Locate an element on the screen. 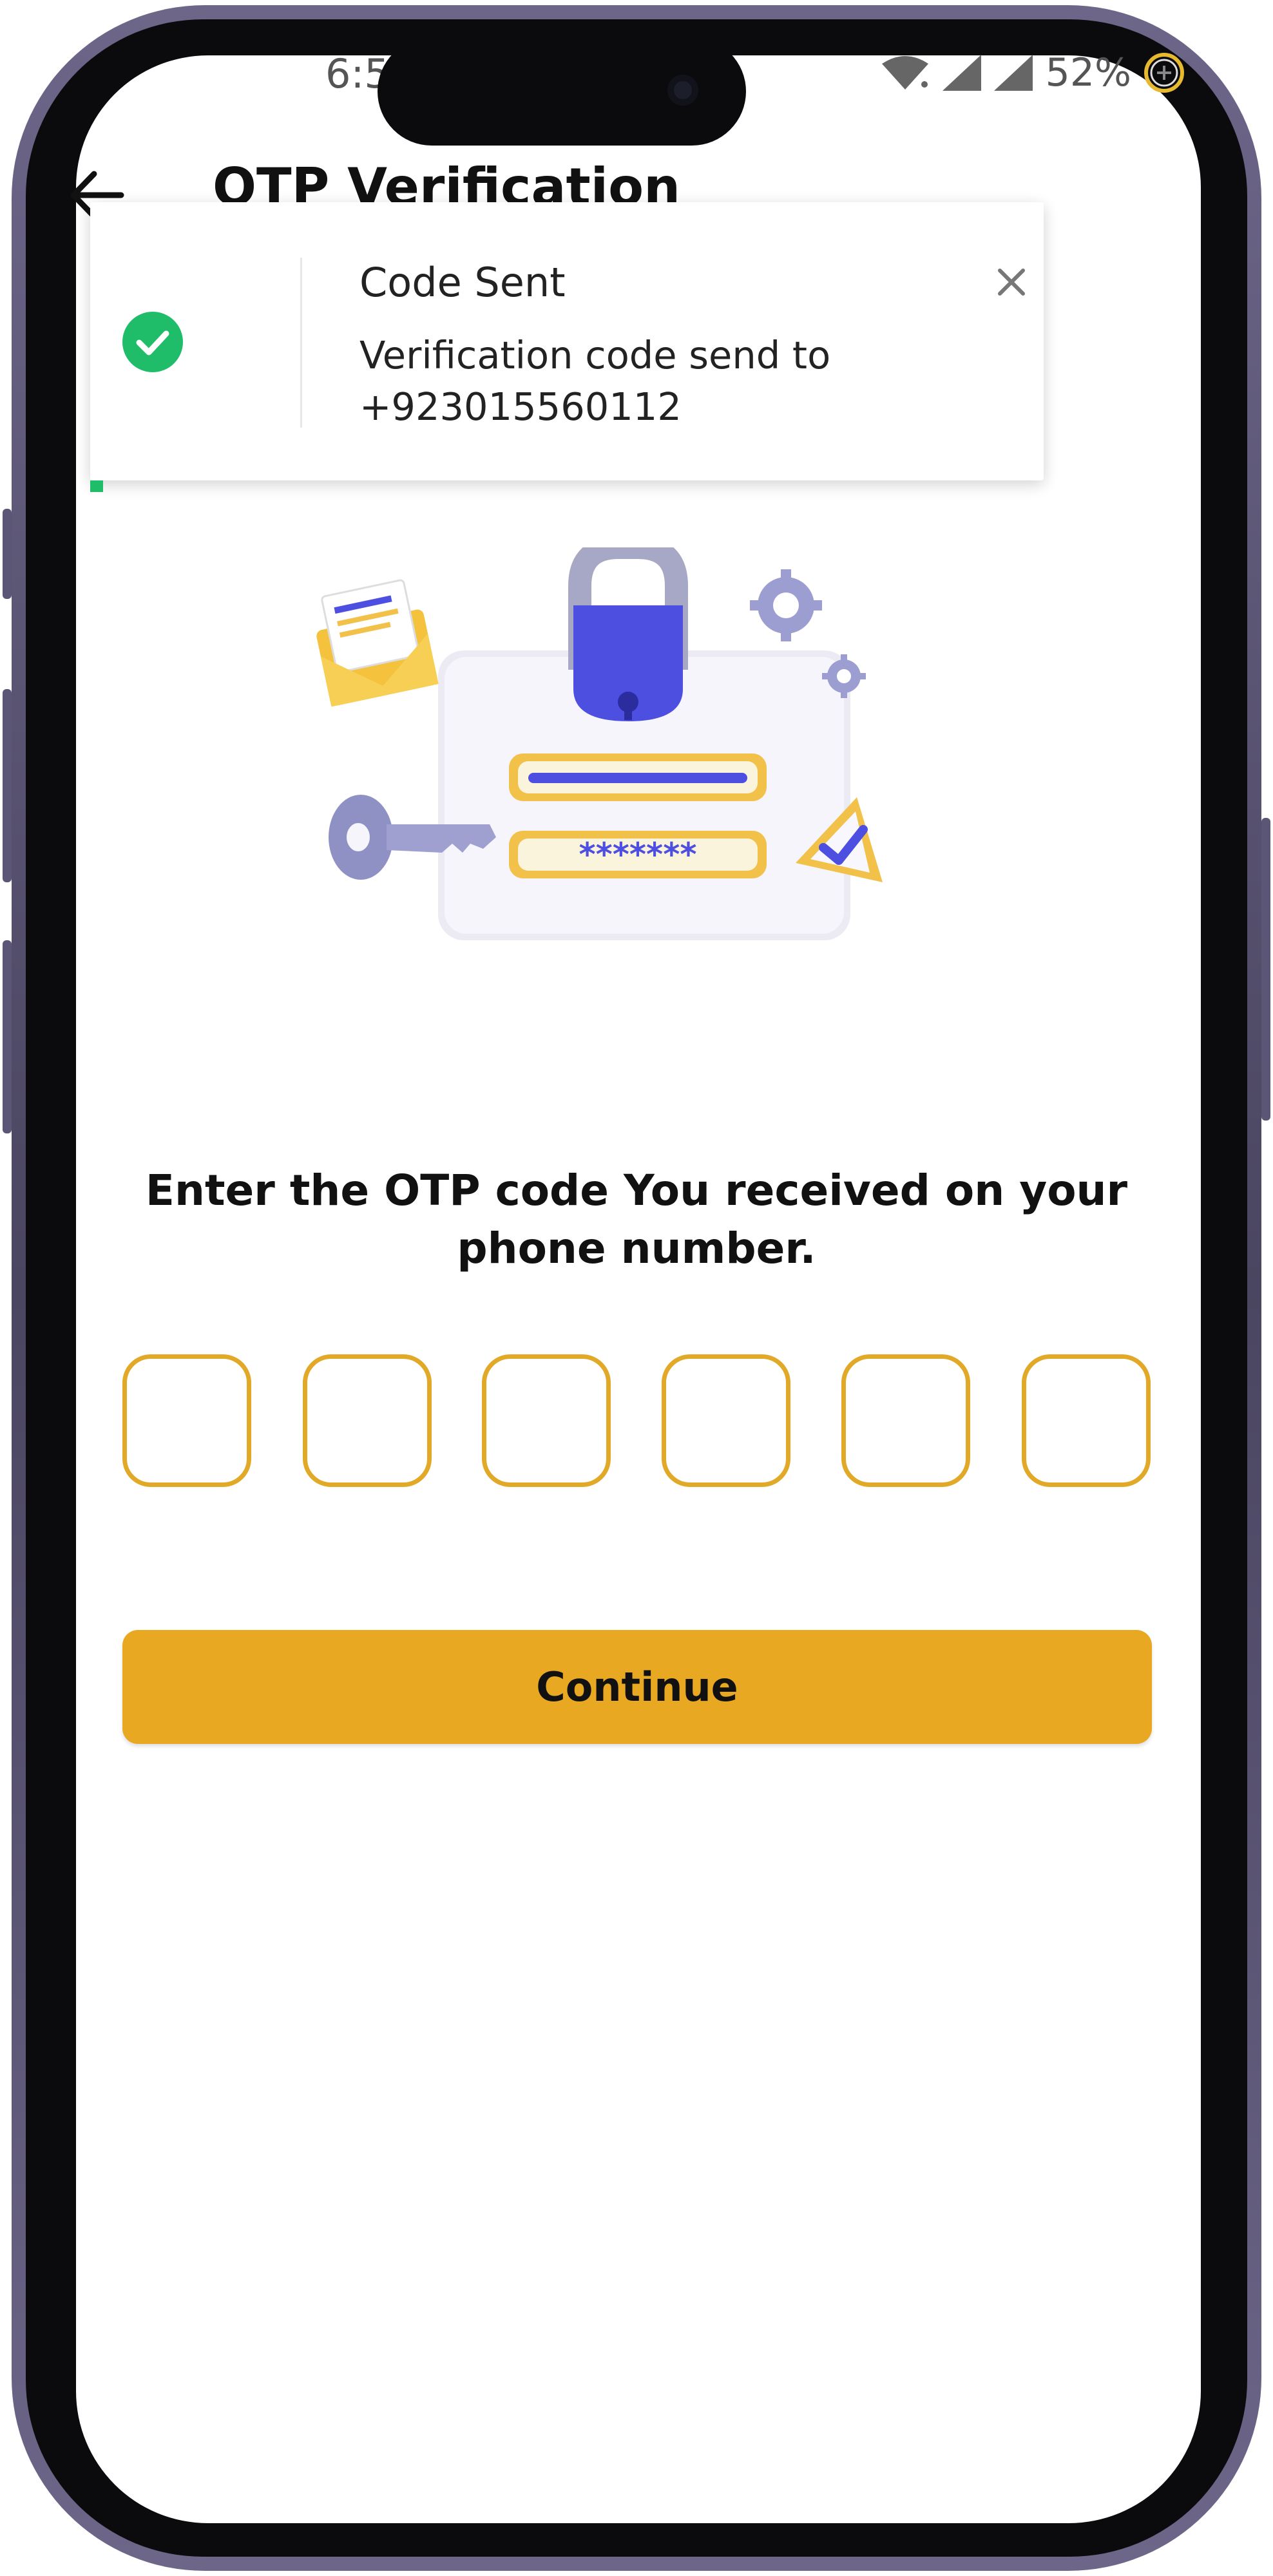 The image size is (1273, 2576). close-icon is located at coordinates (1011, 282).